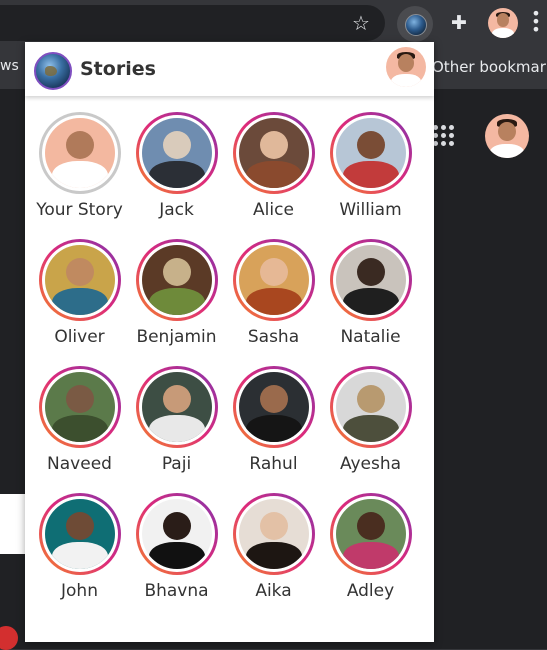 Image resolution: width=547 pixels, height=650 pixels. I want to click on story-name: Natalie, so click(370, 337).